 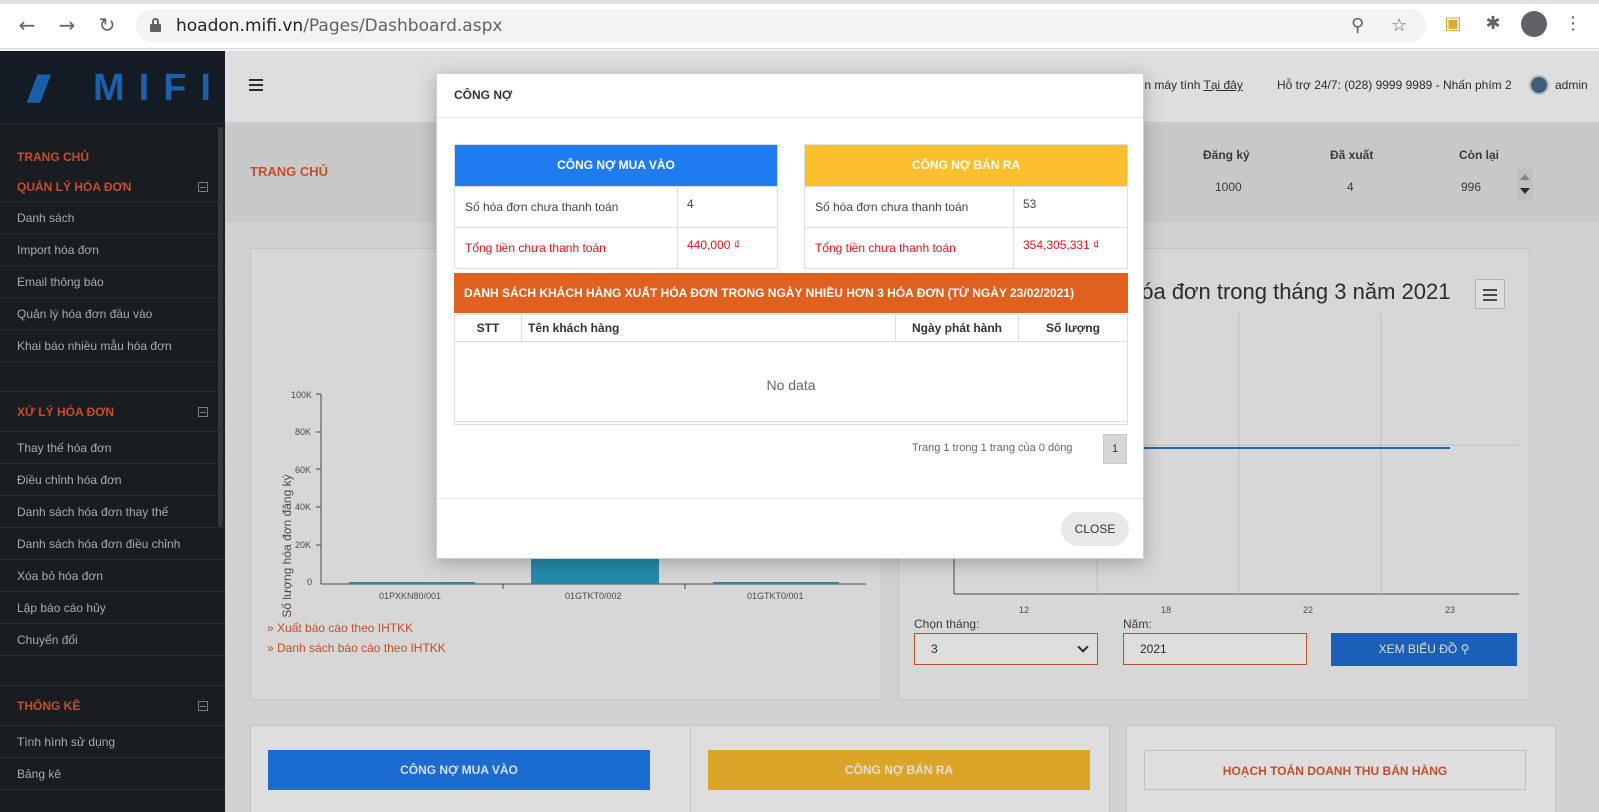 What do you see at coordinates (690, 204) in the screenshot?
I see `buy-unpaid-value: 4` at bounding box center [690, 204].